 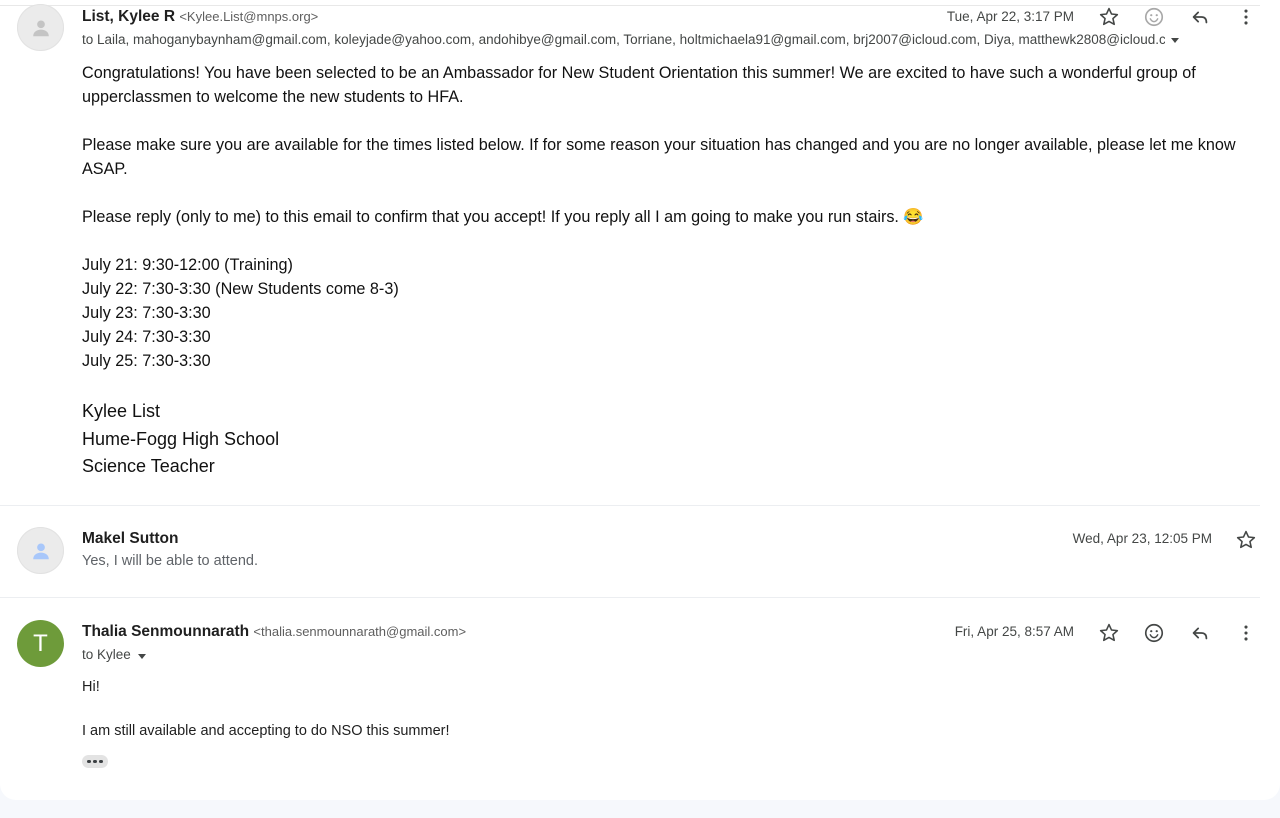 I want to click on sender-avatar: T, so click(x=40, y=643).